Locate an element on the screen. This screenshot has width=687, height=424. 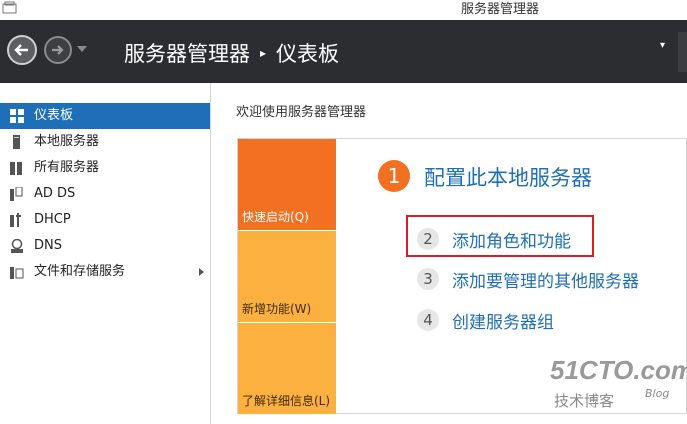
sidebar-item-ad-ds: AD DS is located at coordinates (105, 194).